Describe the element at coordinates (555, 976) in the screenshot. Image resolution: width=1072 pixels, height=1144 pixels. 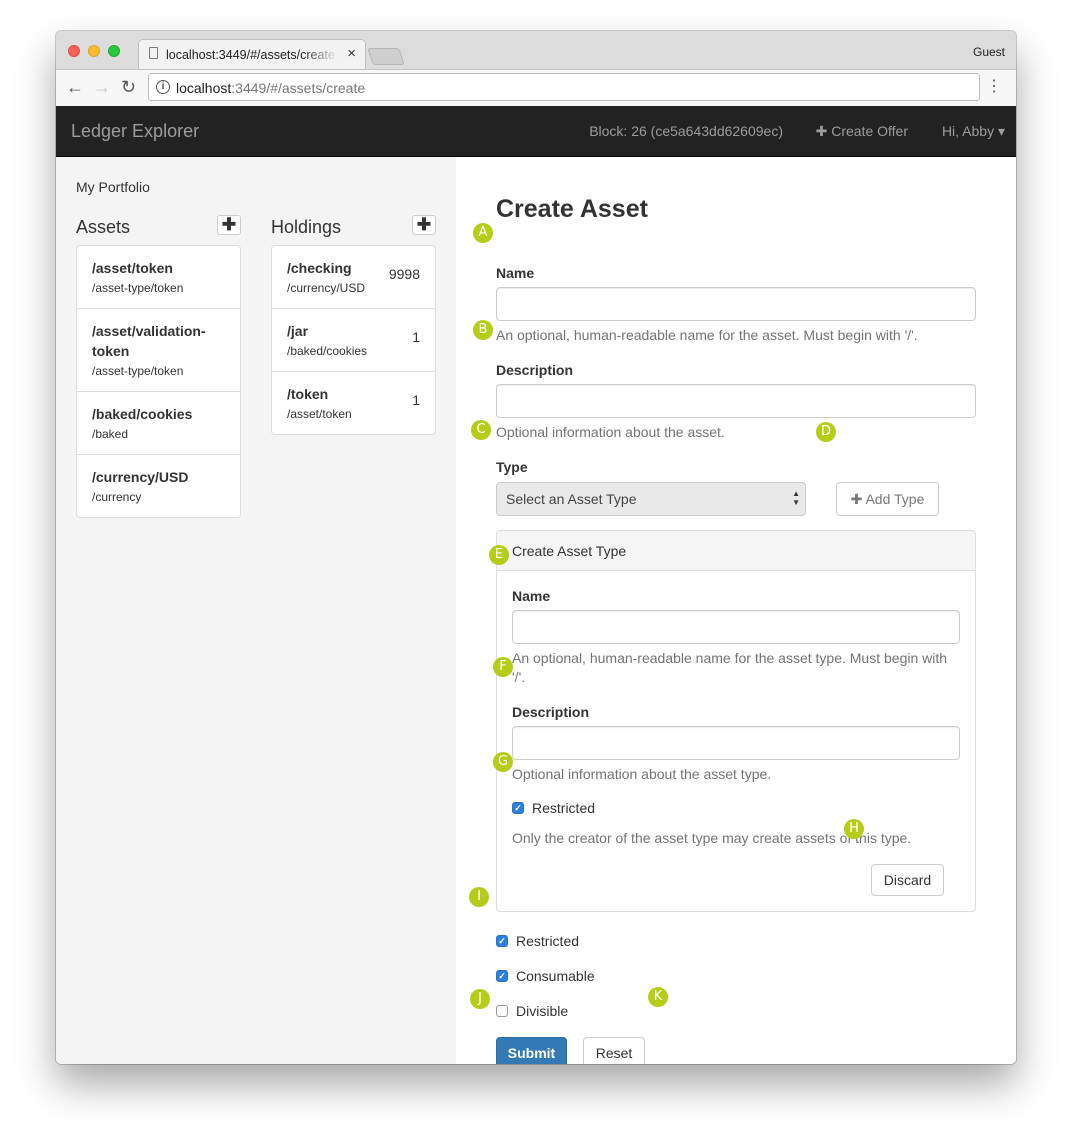
I see `consumable-label: Consumable` at that location.